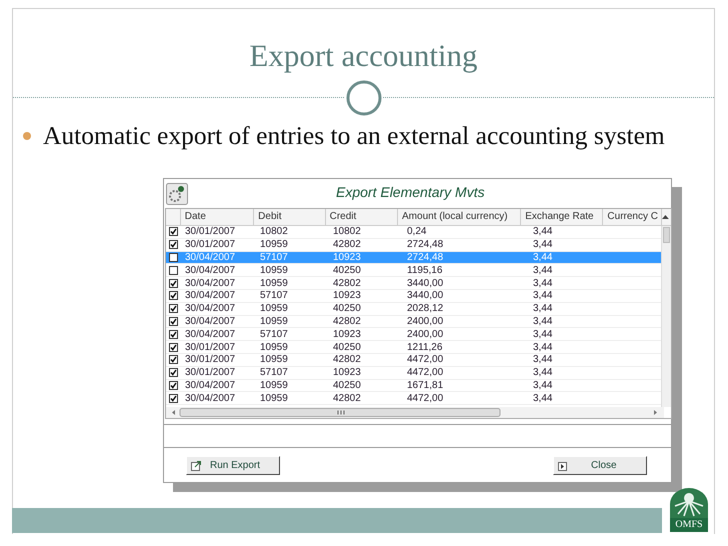  What do you see at coordinates (274, 232) in the screenshot?
I see `table-cell-text: 10802` at bounding box center [274, 232].